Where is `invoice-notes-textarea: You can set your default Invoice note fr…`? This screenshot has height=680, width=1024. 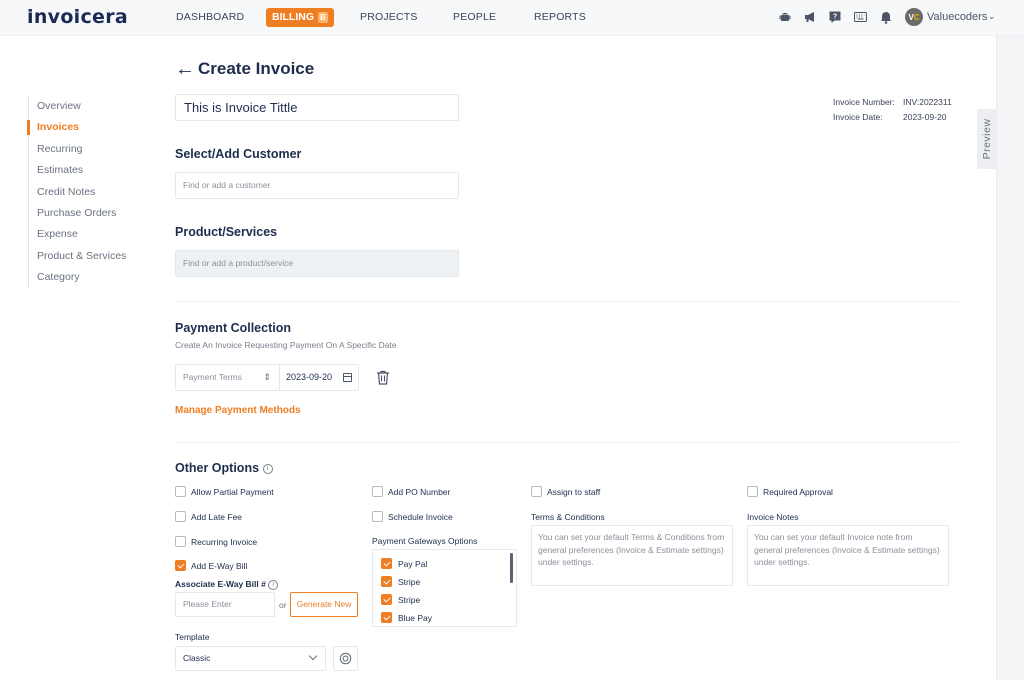
invoice-notes-textarea: You can set your default Invoice note fr… is located at coordinates (848, 555).